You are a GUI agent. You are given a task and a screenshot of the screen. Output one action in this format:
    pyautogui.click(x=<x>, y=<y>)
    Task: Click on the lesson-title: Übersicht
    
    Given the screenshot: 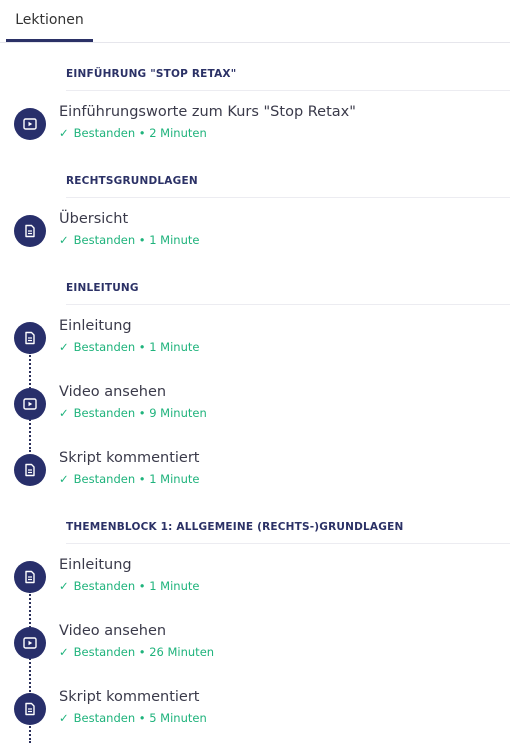 What is the action you would take?
    pyautogui.click(x=94, y=219)
    